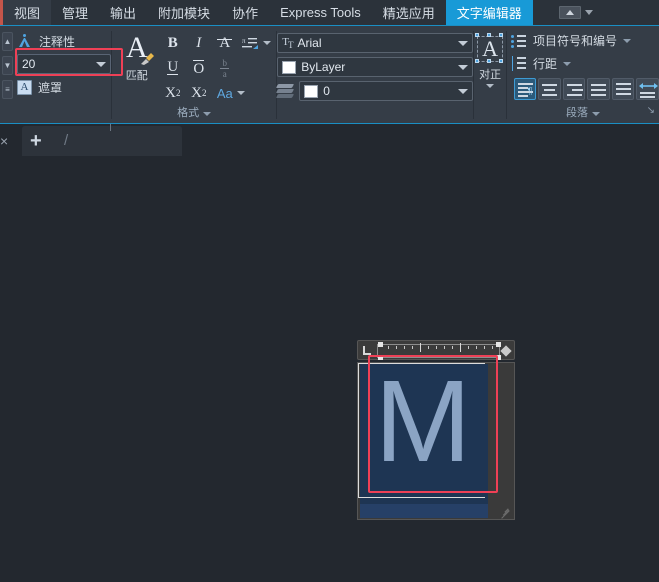  What do you see at coordinates (102, 141) in the screenshot?
I see `document-tab` at bounding box center [102, 141].